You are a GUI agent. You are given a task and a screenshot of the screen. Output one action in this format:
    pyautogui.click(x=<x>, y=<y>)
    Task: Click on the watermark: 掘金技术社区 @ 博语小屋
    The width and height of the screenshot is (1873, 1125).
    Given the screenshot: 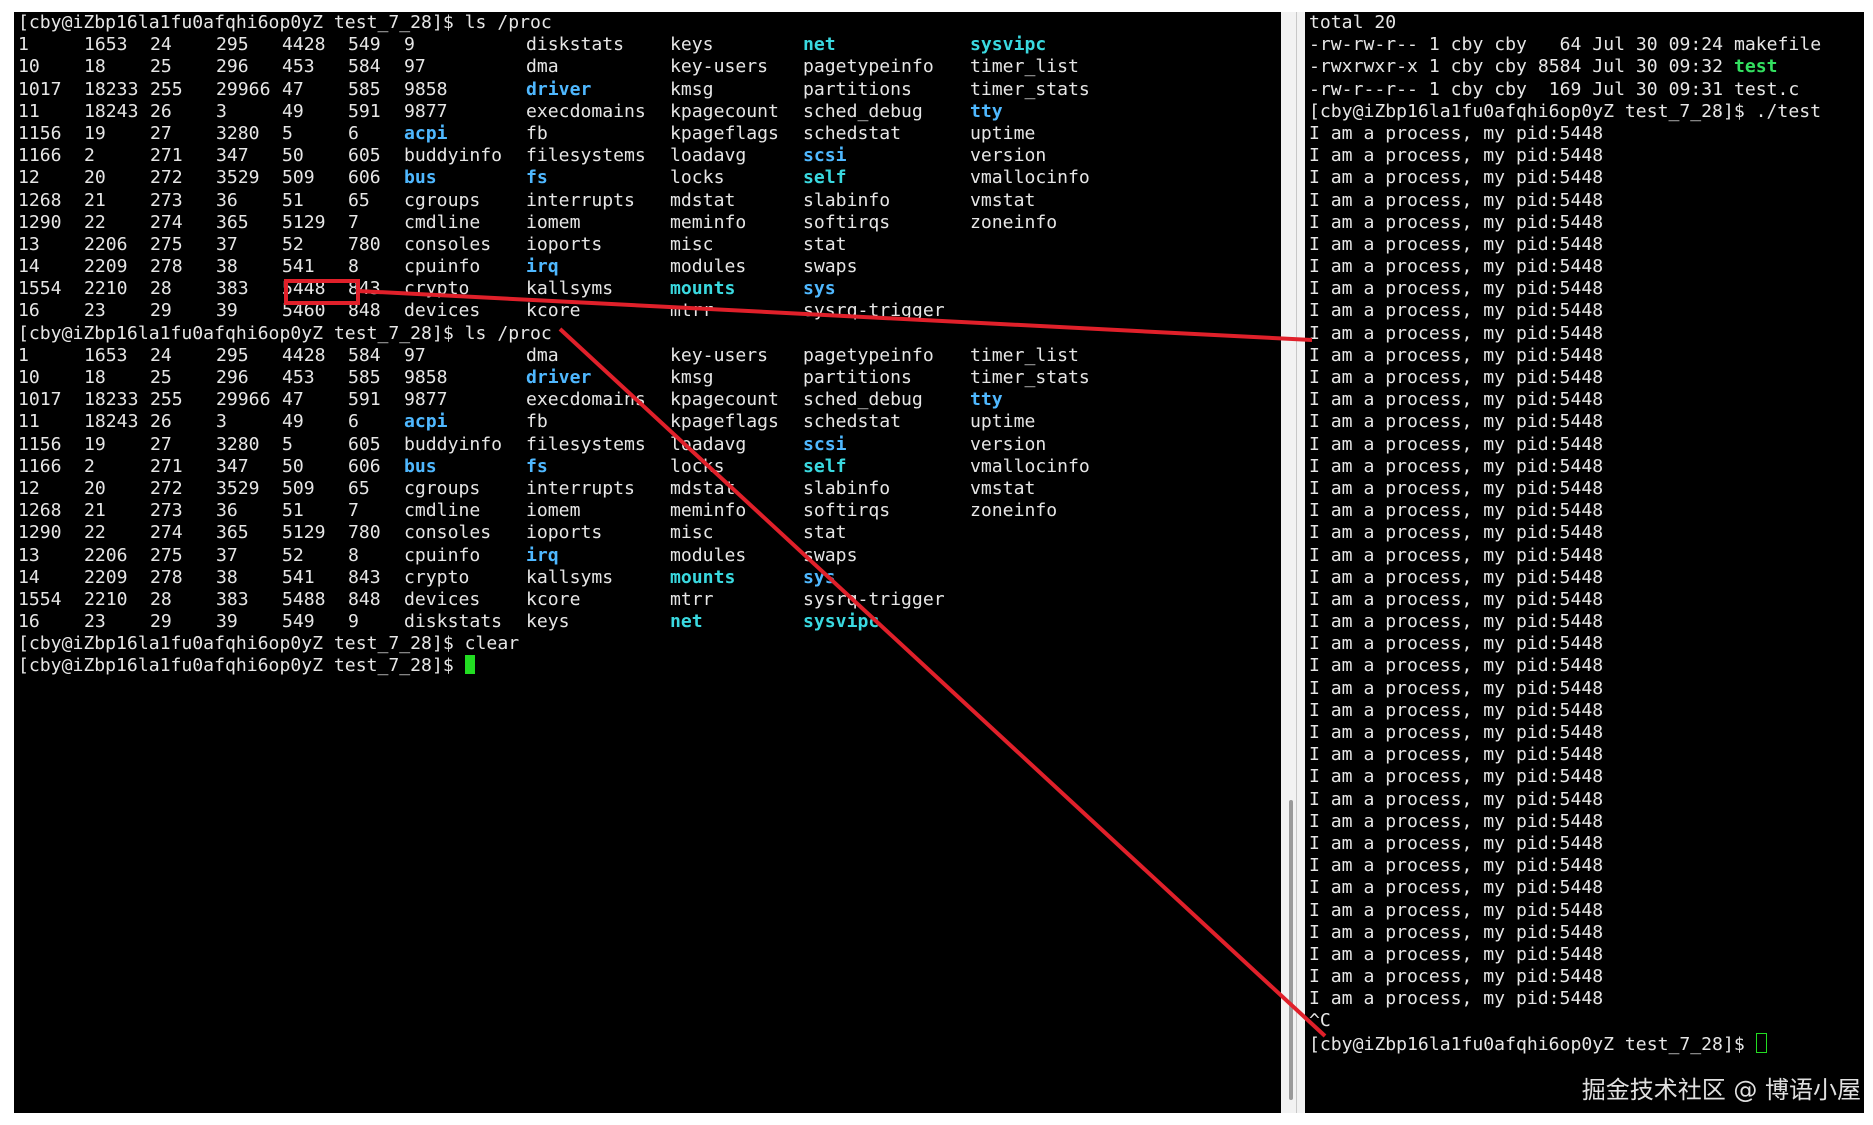 What is the action you would take?
    pyautogui.click(x=1721, y=1090)
    